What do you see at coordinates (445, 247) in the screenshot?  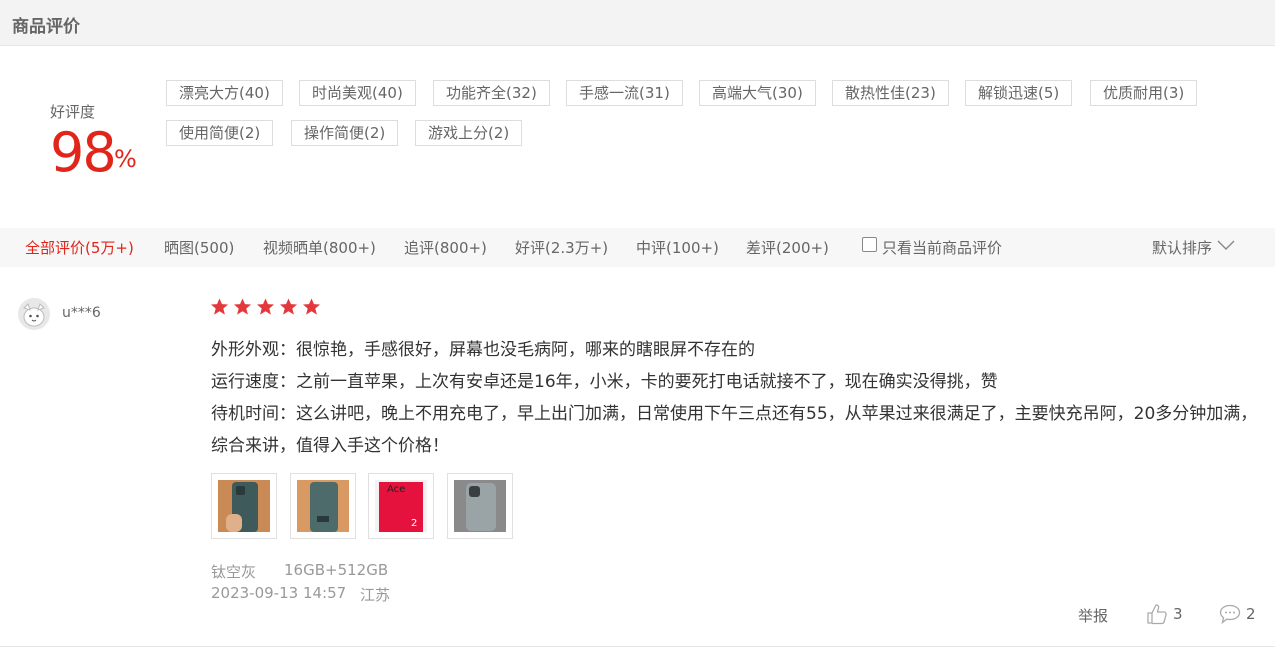 I see `filter-followup: 追评(800+)` at bounding box center [445, 247].